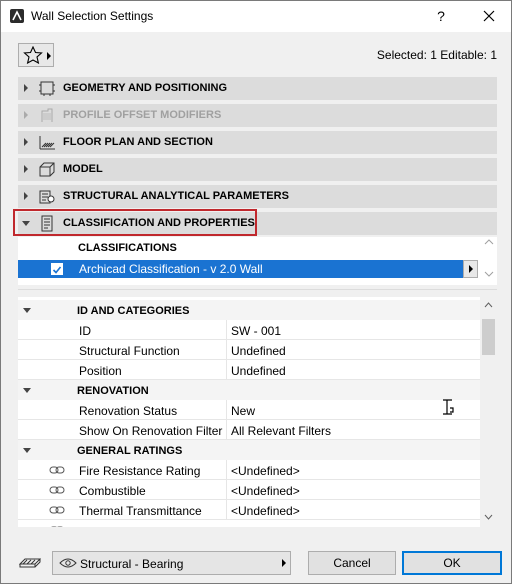  I want to click on section-model: MODEL, so click(257, 169).